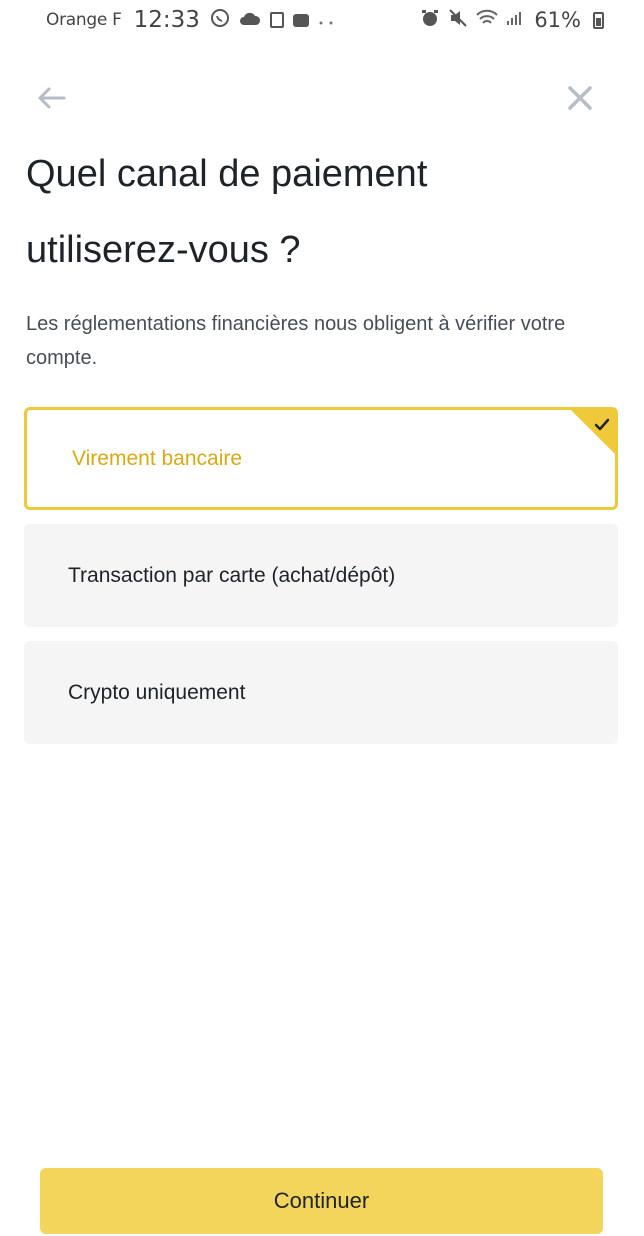 This screenshot has height=1236, width=644. Describe the element at coordinates (166, 20) in the screenshot. I see `status-time: 12:33` at that location.